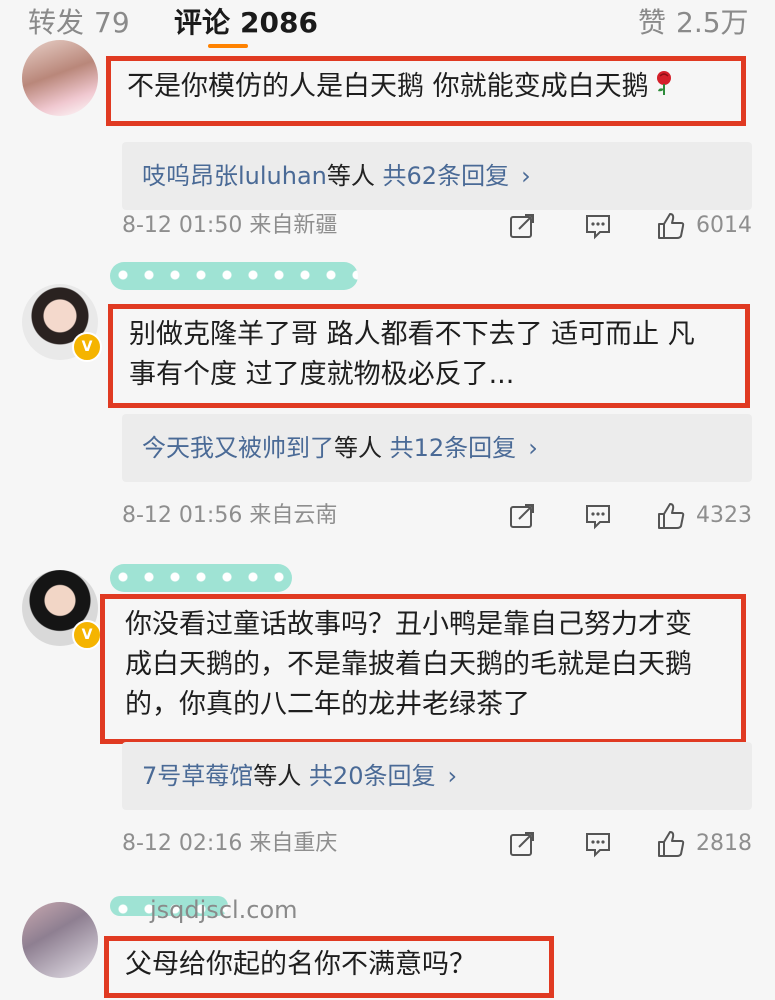  What do you see at coordinates (230, 225) in the screenshot?
I see `comment-time: 8-12 01:50 来自新疆` at bounding box center [230, 225].